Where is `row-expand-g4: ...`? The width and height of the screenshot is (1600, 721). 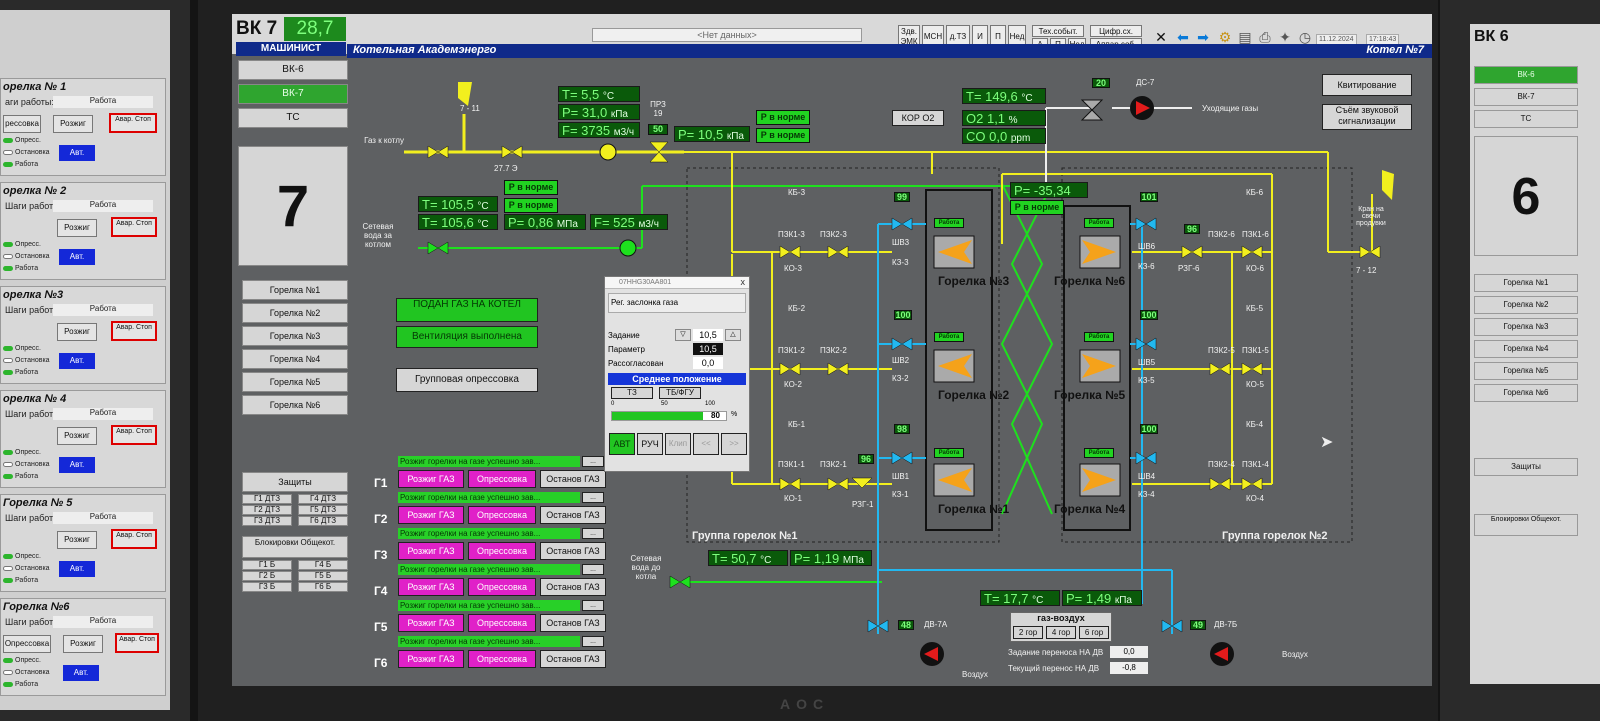
row-expand-g4: ... is located at coordinates (593, 569).